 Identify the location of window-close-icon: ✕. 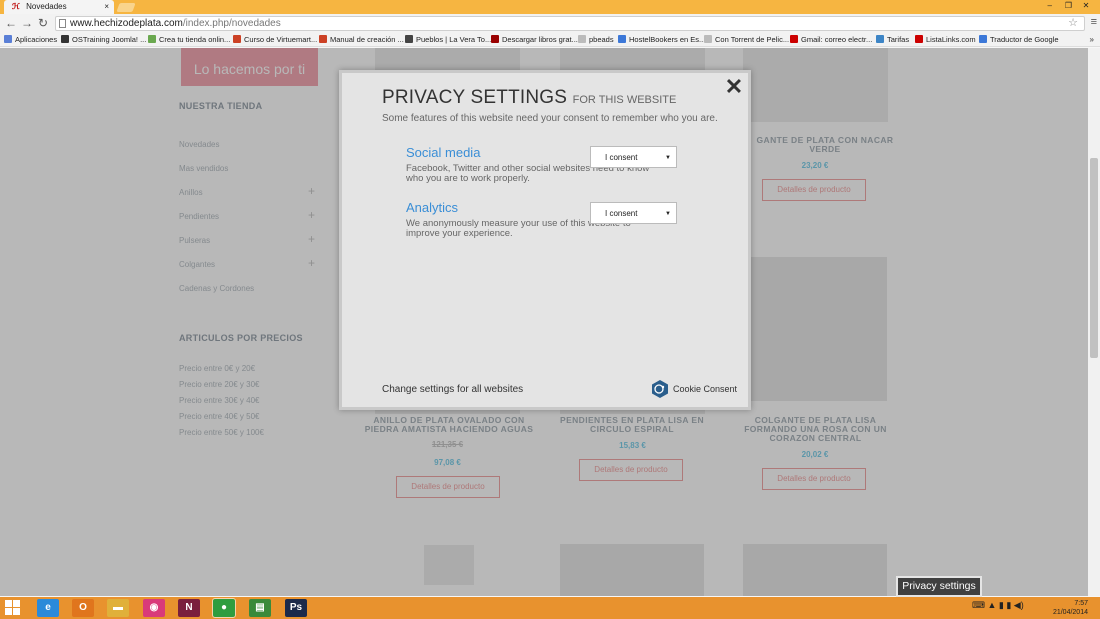
(1086, 5).